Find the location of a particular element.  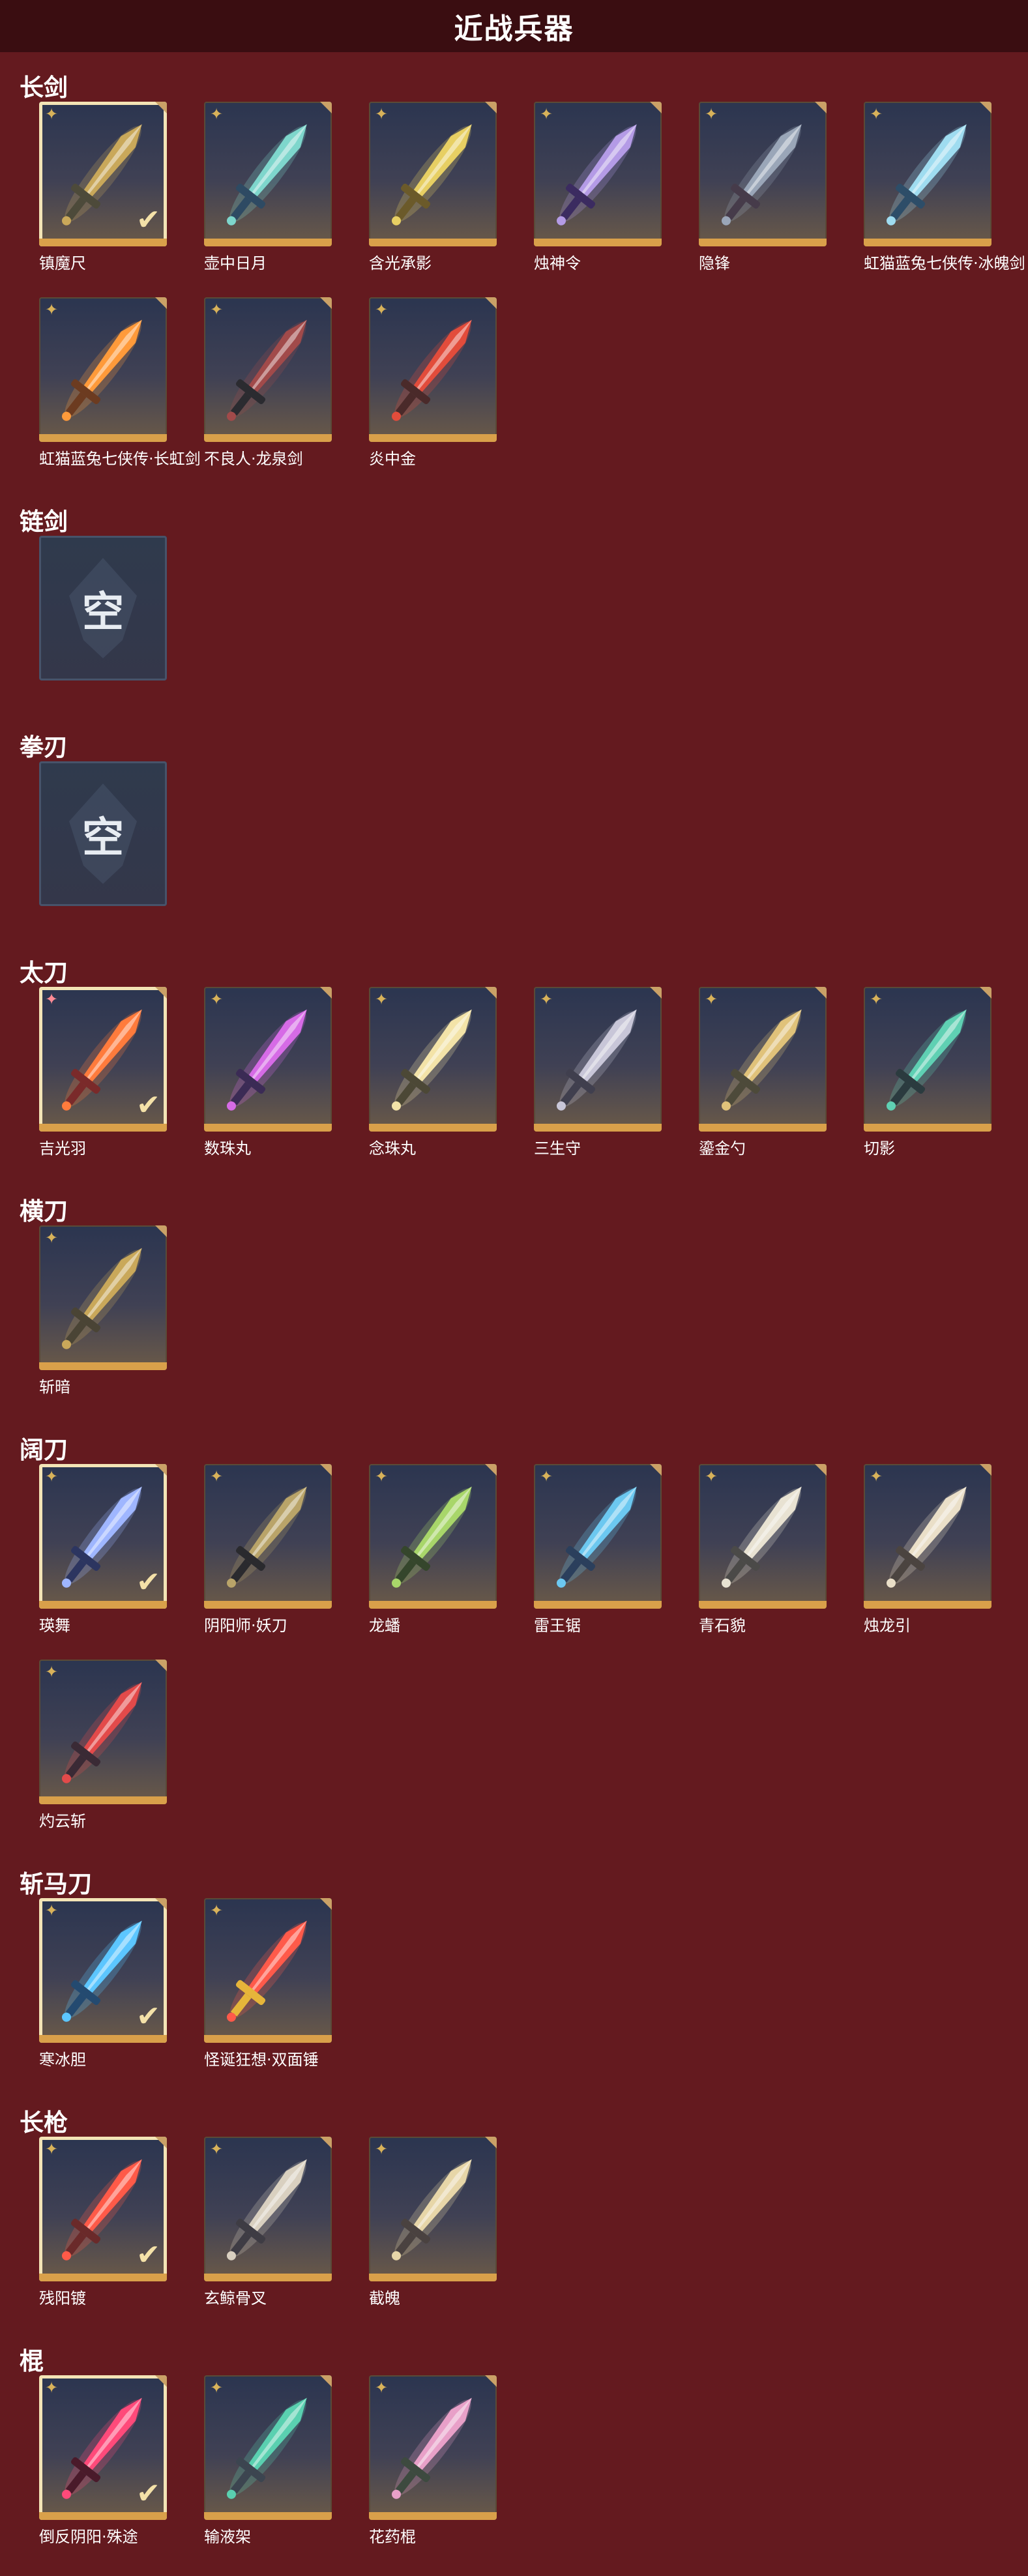

weapon-item: ✦ 数珠丸 is located at coordinates (267, 1081).